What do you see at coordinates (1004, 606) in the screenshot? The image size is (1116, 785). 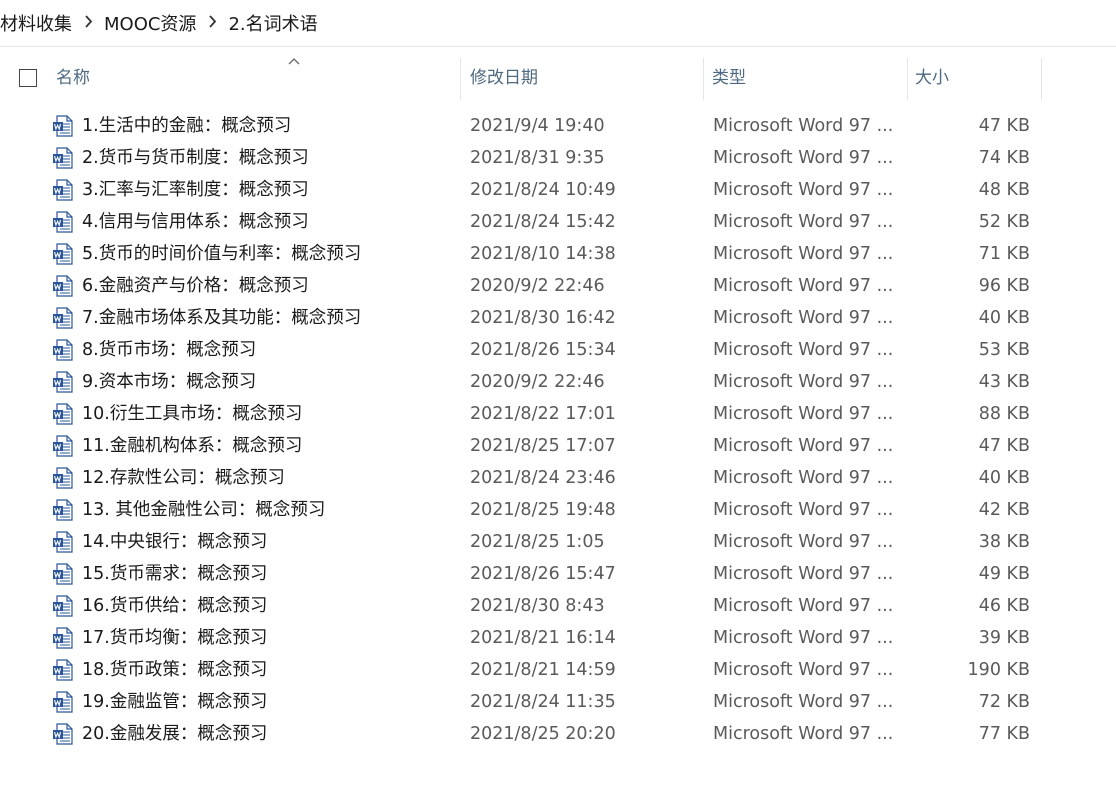 I see `file-size: 46 KB` at bounding box center [1004, 606].